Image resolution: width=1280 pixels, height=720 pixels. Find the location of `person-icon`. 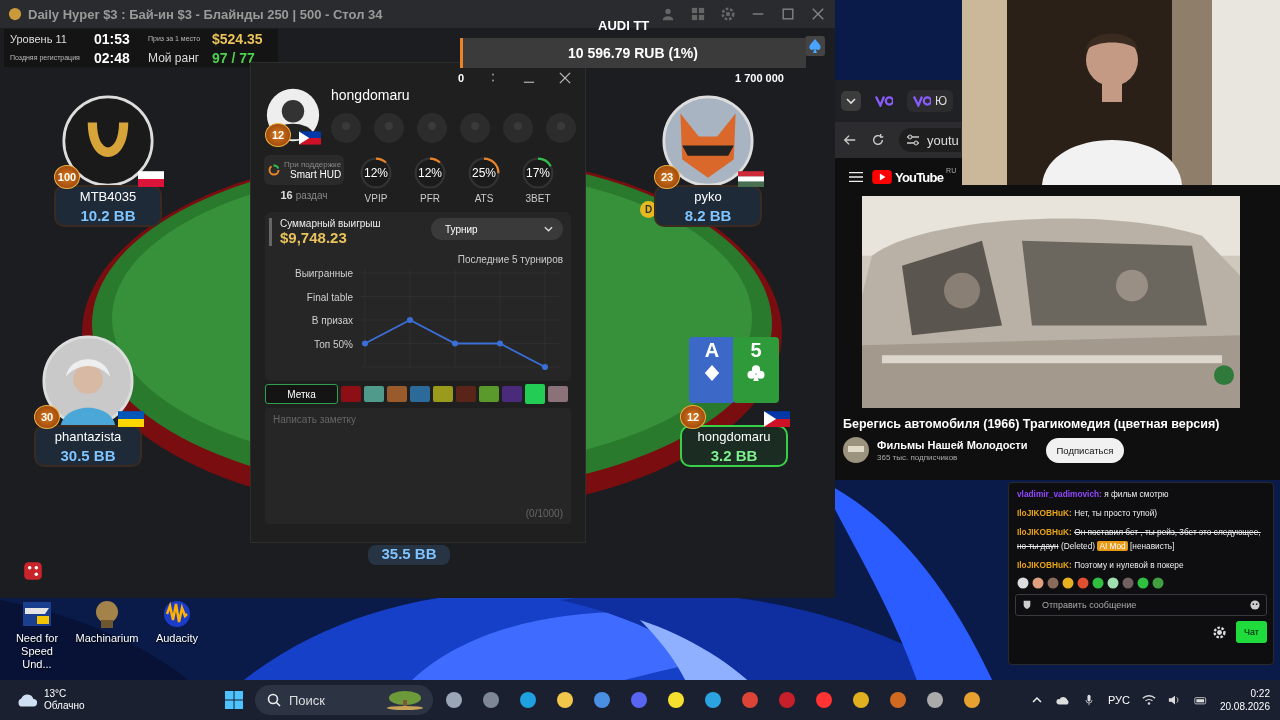

person-icon is located at coordinates (668, 14).